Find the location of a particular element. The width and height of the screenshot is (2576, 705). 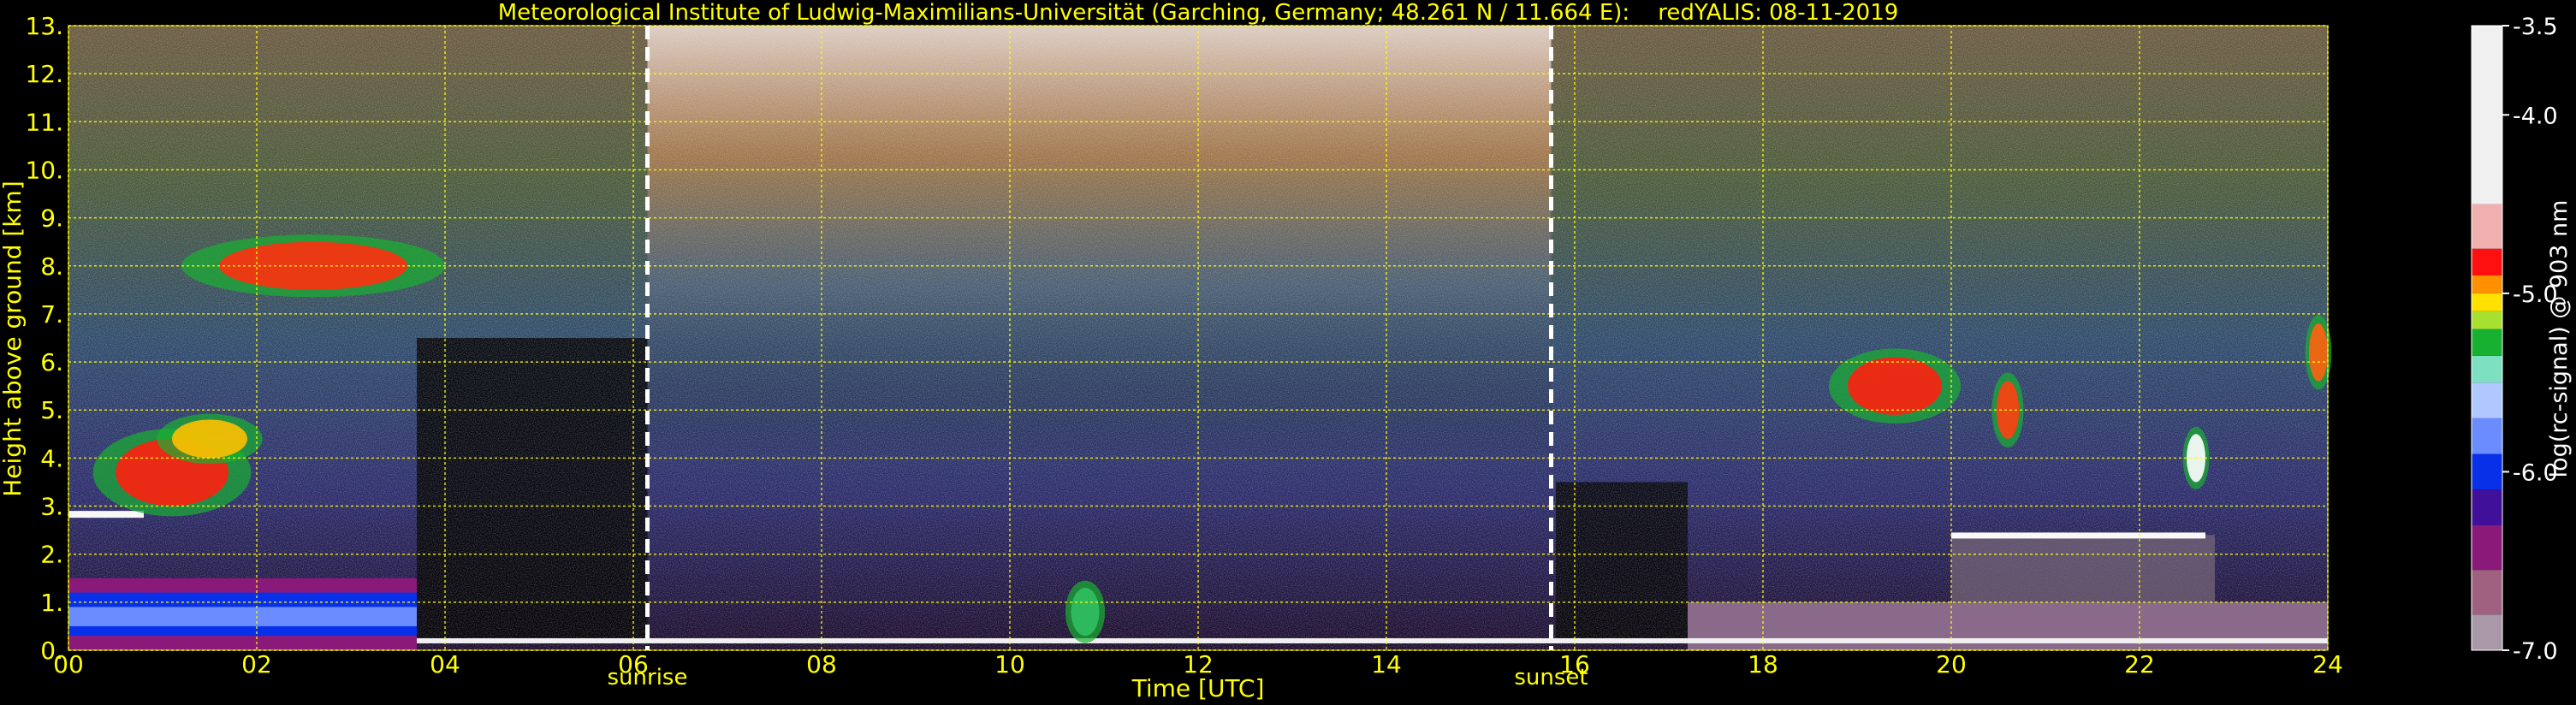

plume-midday is located at coordinates (1085, 612).